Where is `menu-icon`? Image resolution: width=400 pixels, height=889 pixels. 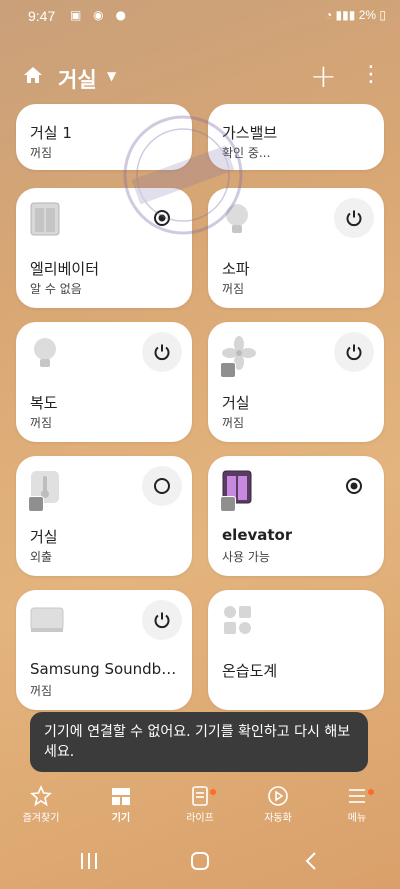 menu-icon is located at coordinates (357, 796).